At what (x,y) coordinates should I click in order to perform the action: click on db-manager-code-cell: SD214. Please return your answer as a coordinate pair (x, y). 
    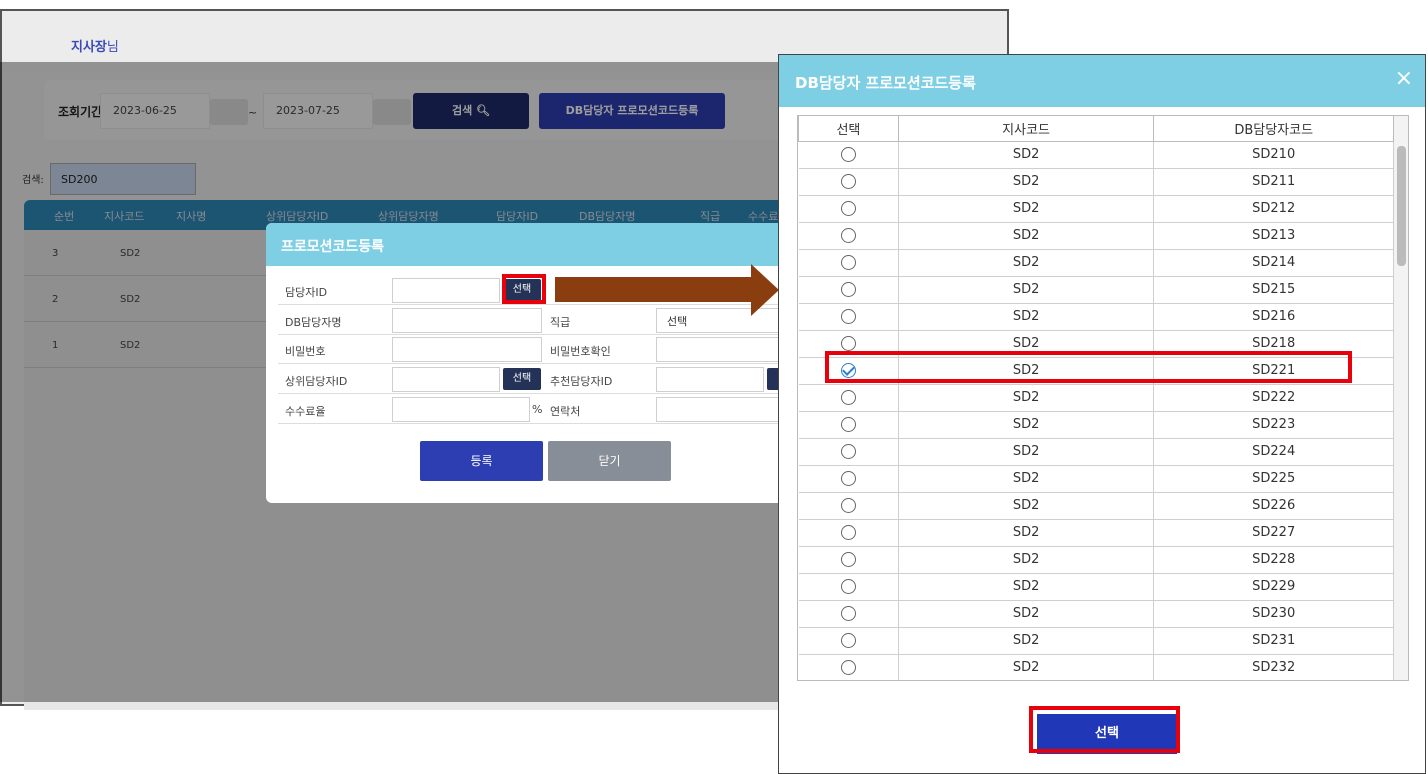
    Looking at the image, I should click on (1273, 262).